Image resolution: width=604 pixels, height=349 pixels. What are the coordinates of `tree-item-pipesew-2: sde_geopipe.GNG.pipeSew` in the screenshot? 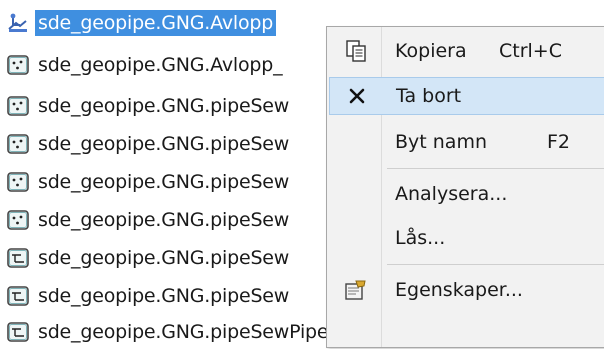 It's located at (149, 144).